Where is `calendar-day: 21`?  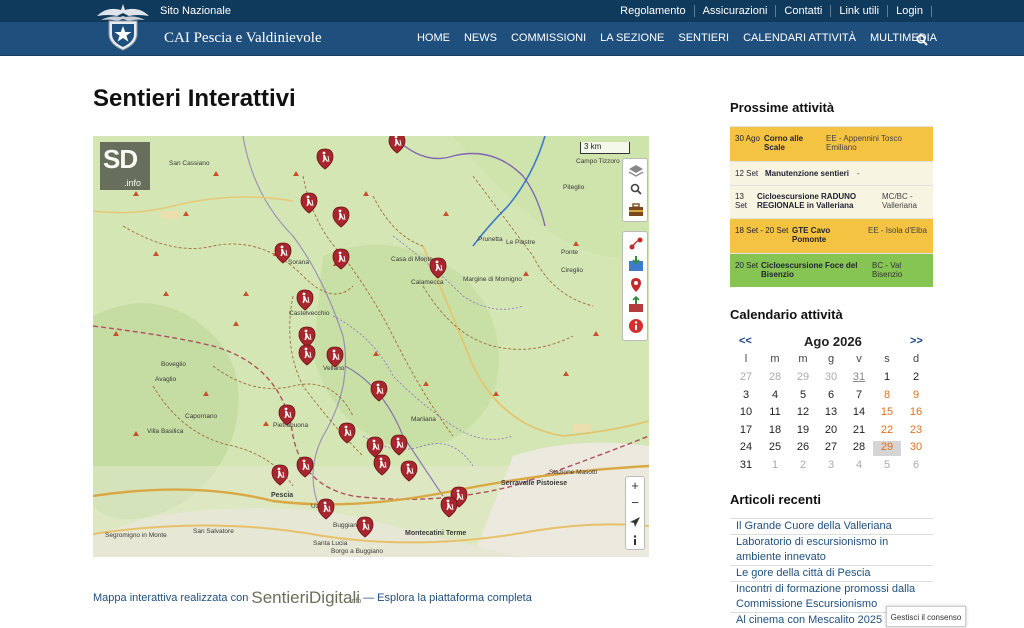
calendar-day: 21 is located at coordinates (859, 430).